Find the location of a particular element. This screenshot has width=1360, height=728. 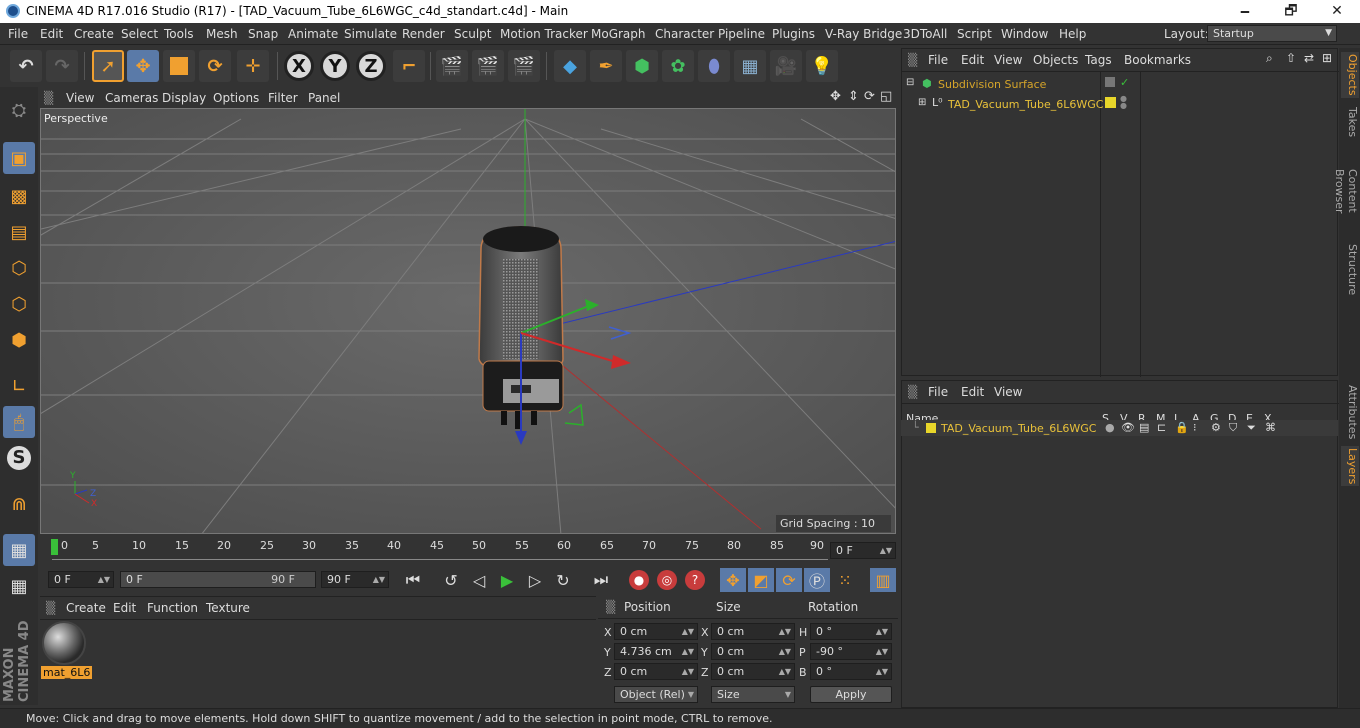

key-scale-button: ◩ is located at coordinates (761, 580).